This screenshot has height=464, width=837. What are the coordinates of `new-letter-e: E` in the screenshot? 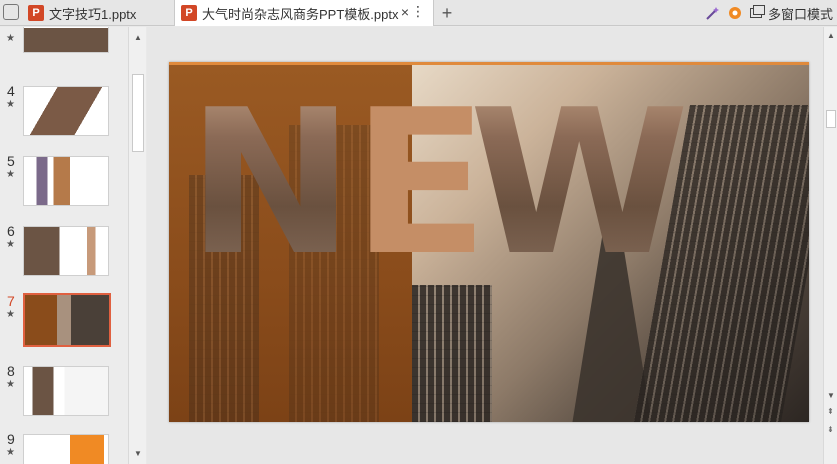 It's located at (420, 183).